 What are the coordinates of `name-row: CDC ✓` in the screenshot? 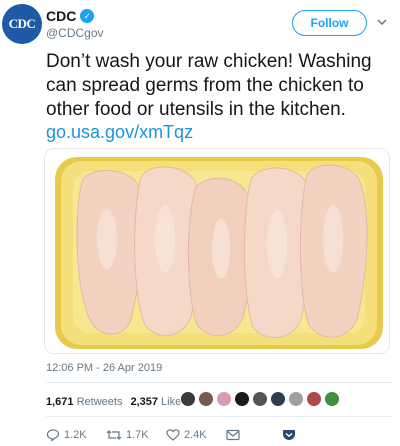 It's located at (70, 16).